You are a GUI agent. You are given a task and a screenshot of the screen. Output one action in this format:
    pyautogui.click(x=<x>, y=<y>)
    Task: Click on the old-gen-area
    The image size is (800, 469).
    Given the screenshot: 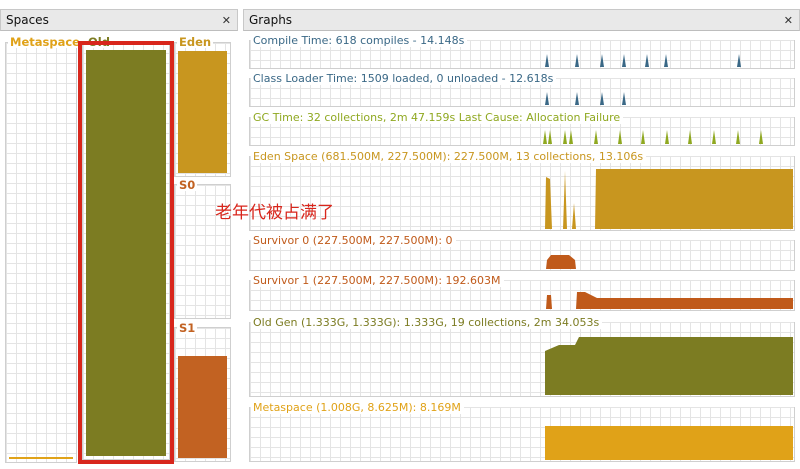 What is the action you would take?
    pyautogui.click(x=669, y=366)
    